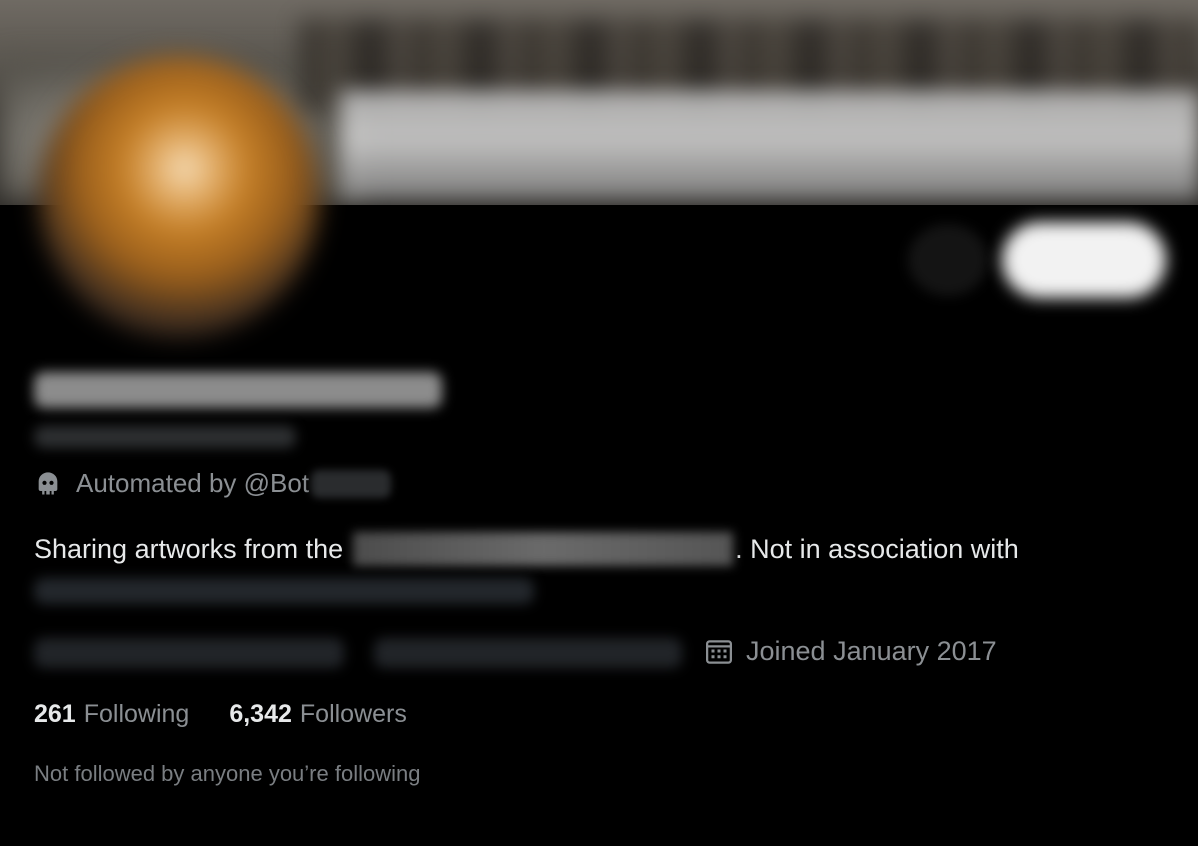  What do you see at coordinates (719, 651) in the screenshot?
I see `calendar-icon` at bounding box center [719, 651].